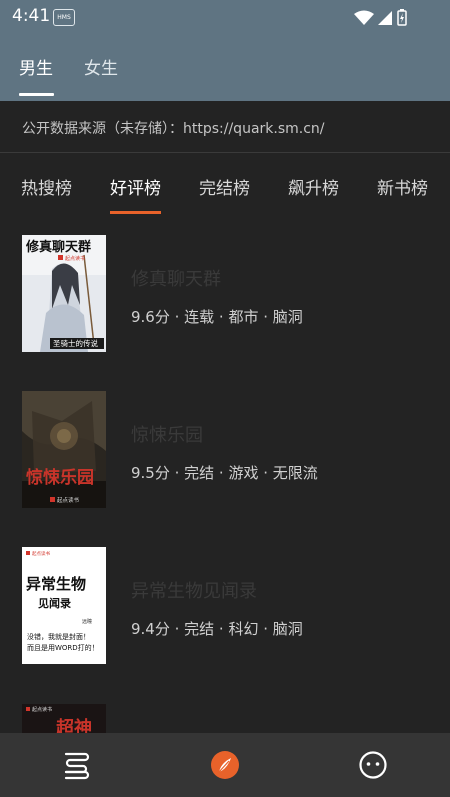  I want to click on tab-rising: 飙升榜, so click(313, 186).